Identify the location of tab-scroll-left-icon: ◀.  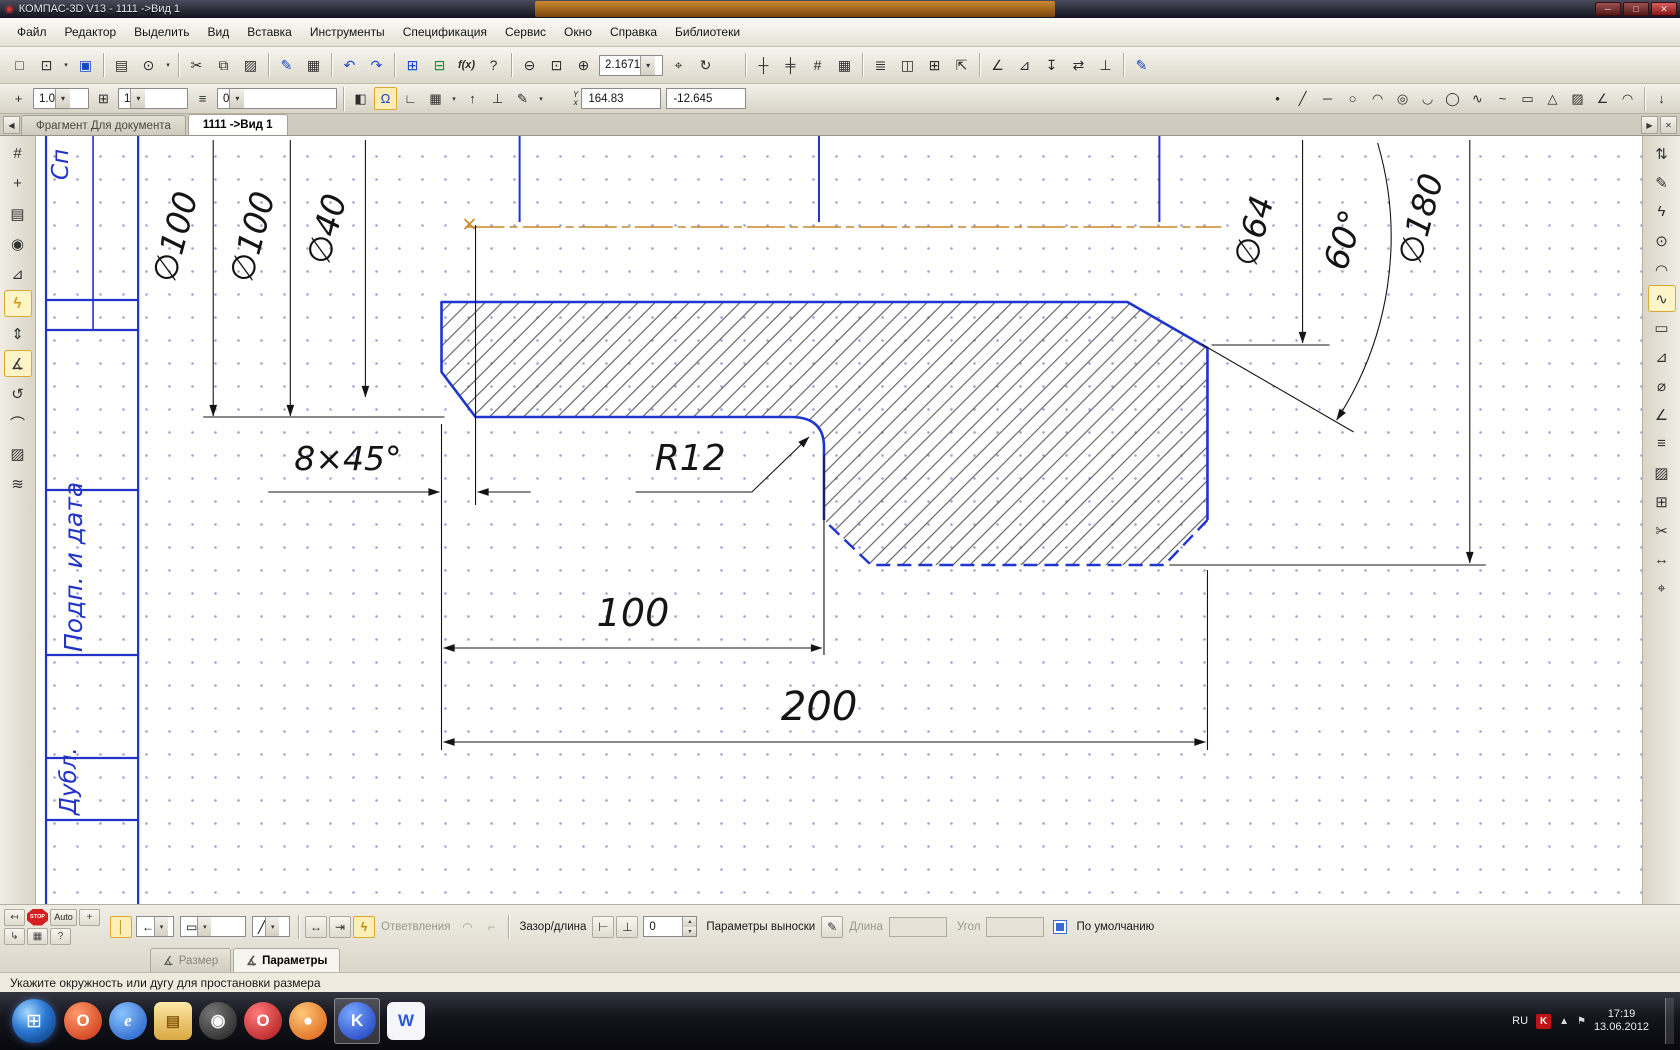
(11, 125).